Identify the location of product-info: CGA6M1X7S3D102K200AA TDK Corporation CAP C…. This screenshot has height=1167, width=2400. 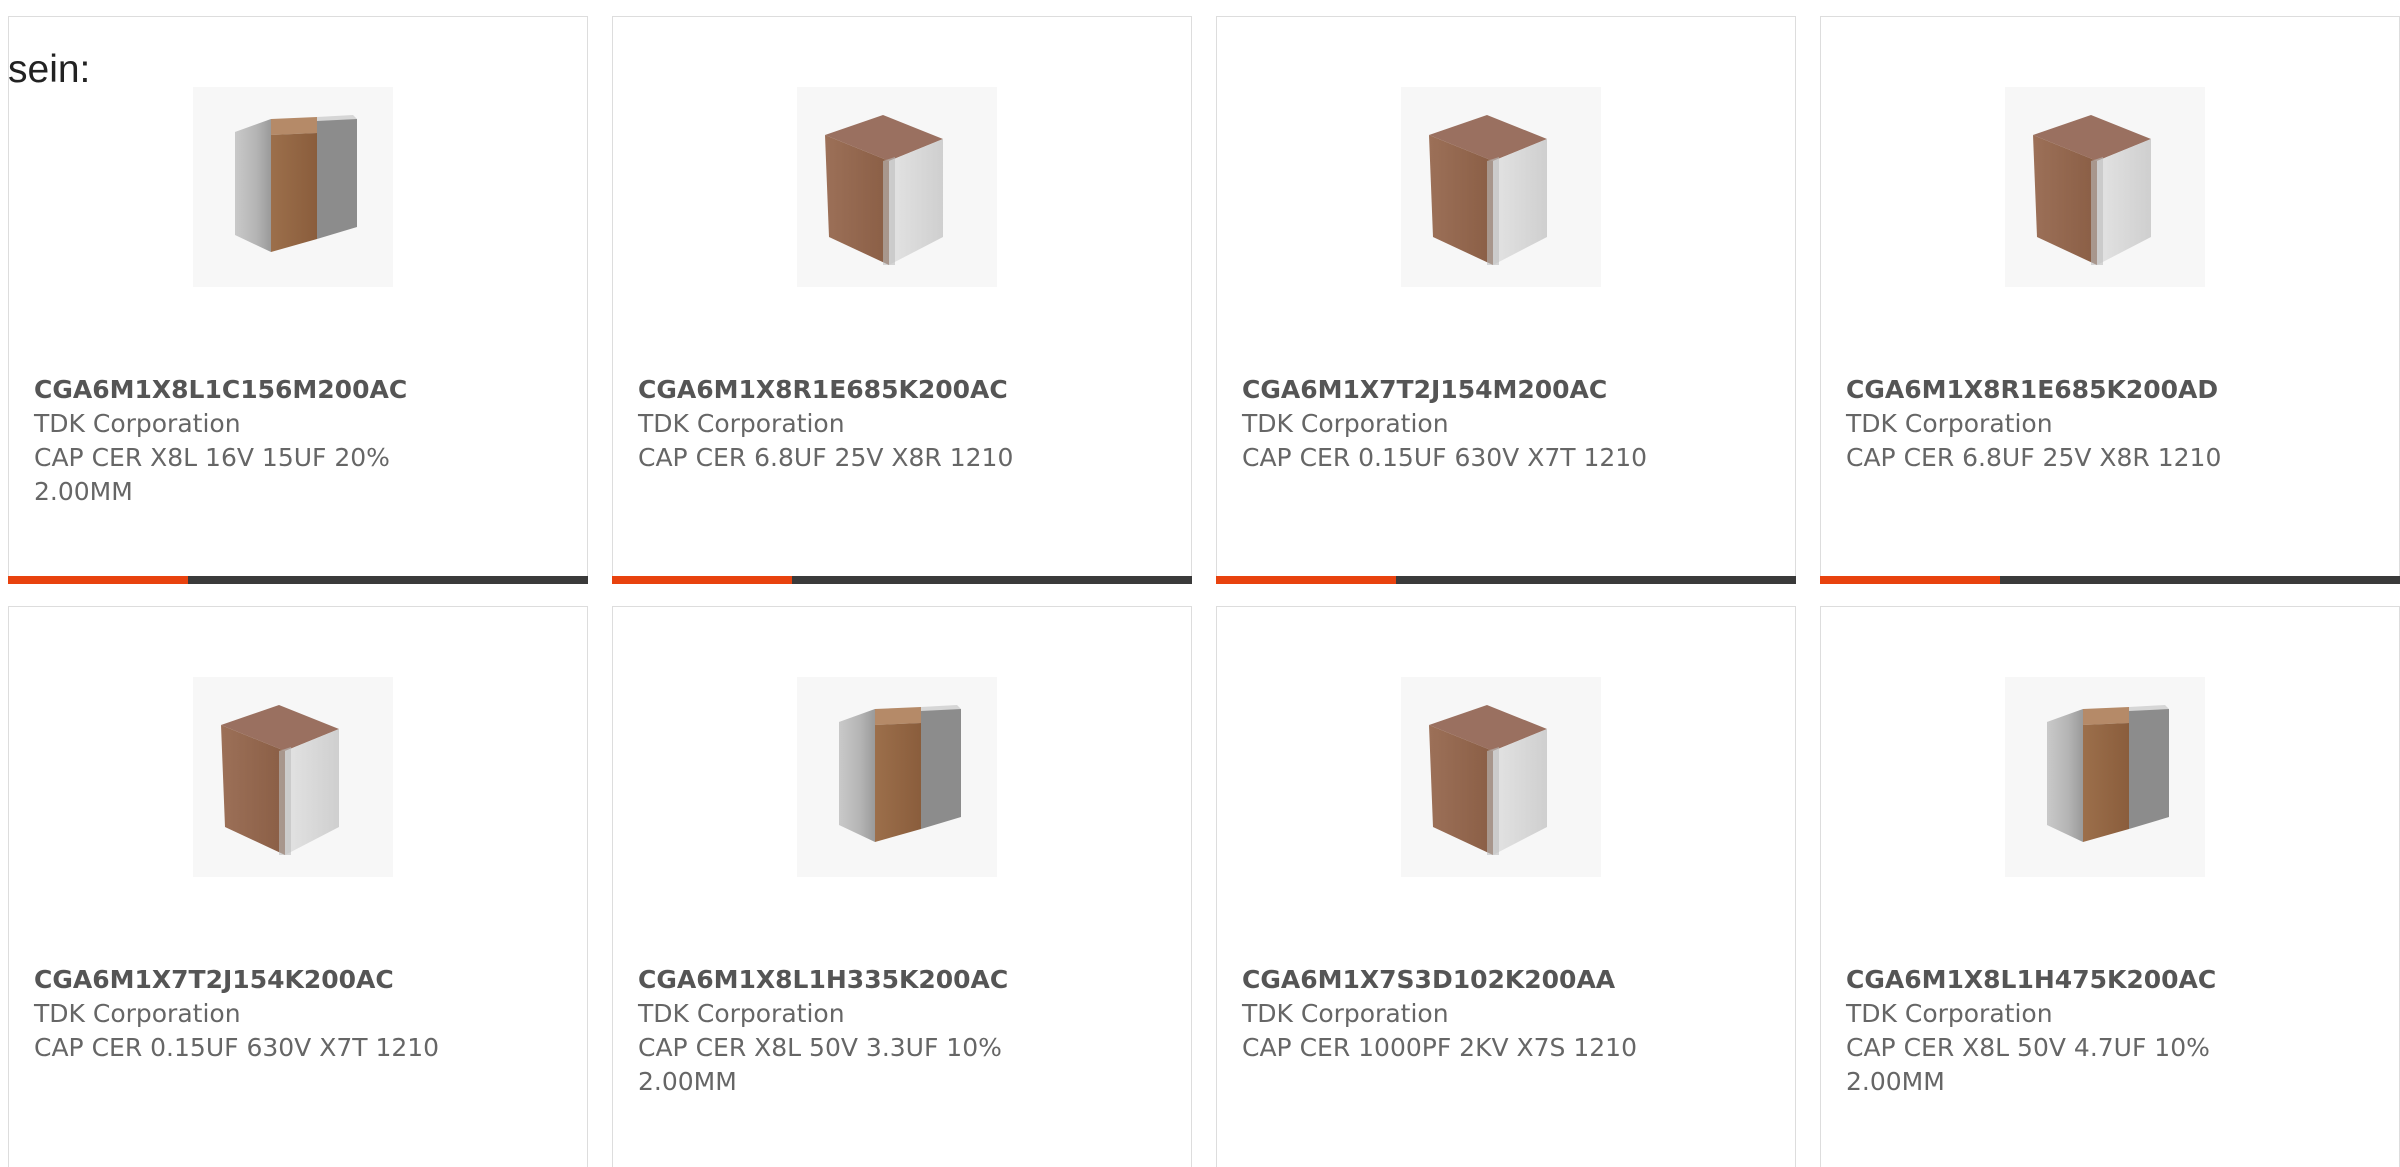
(1452, 1014).